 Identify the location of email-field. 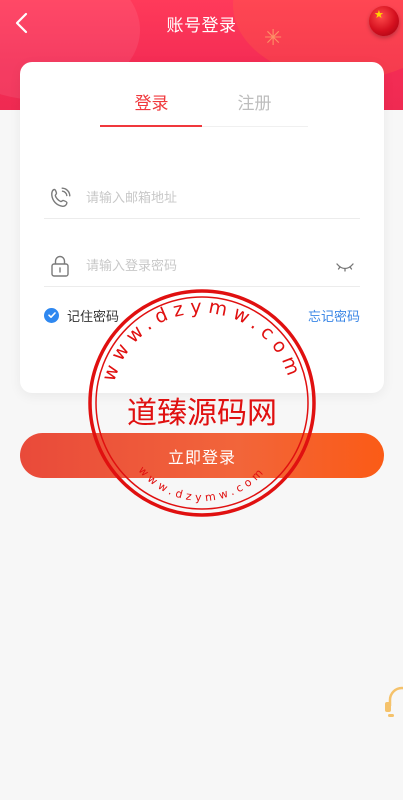
(202, 198).